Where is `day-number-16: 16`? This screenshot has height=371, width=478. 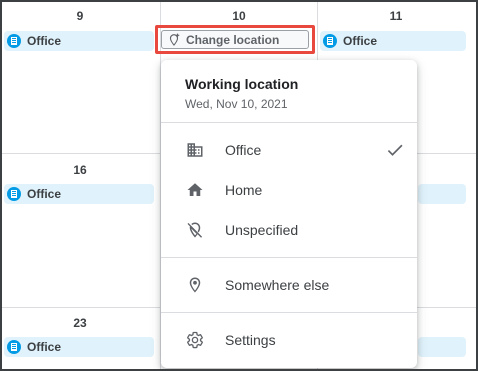 day-number-16: 16 is located at coordinates (80, 170).